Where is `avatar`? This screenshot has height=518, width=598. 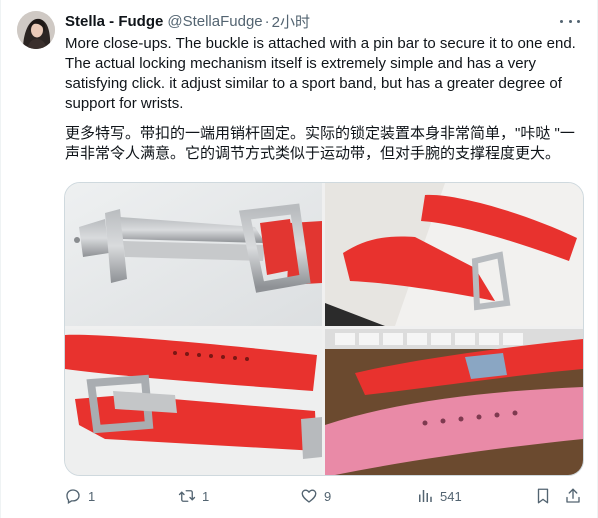
avatar is located at coordinates (36, 30).